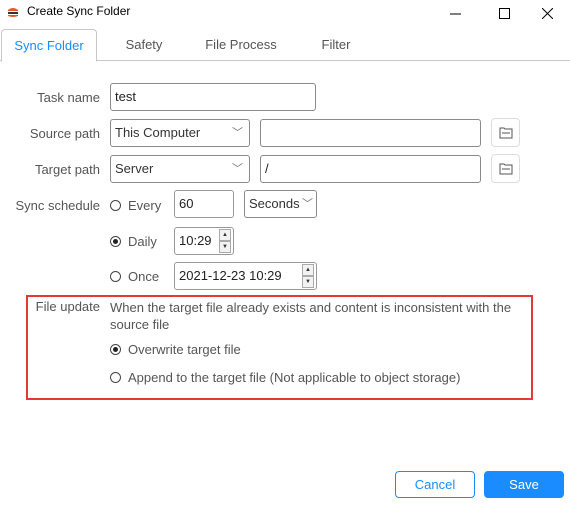 Image resolution: width=570 pixels, height=507 pixels. I want to click on daily-time-input: 10:29 ▲ ▼, so click(204, 241).